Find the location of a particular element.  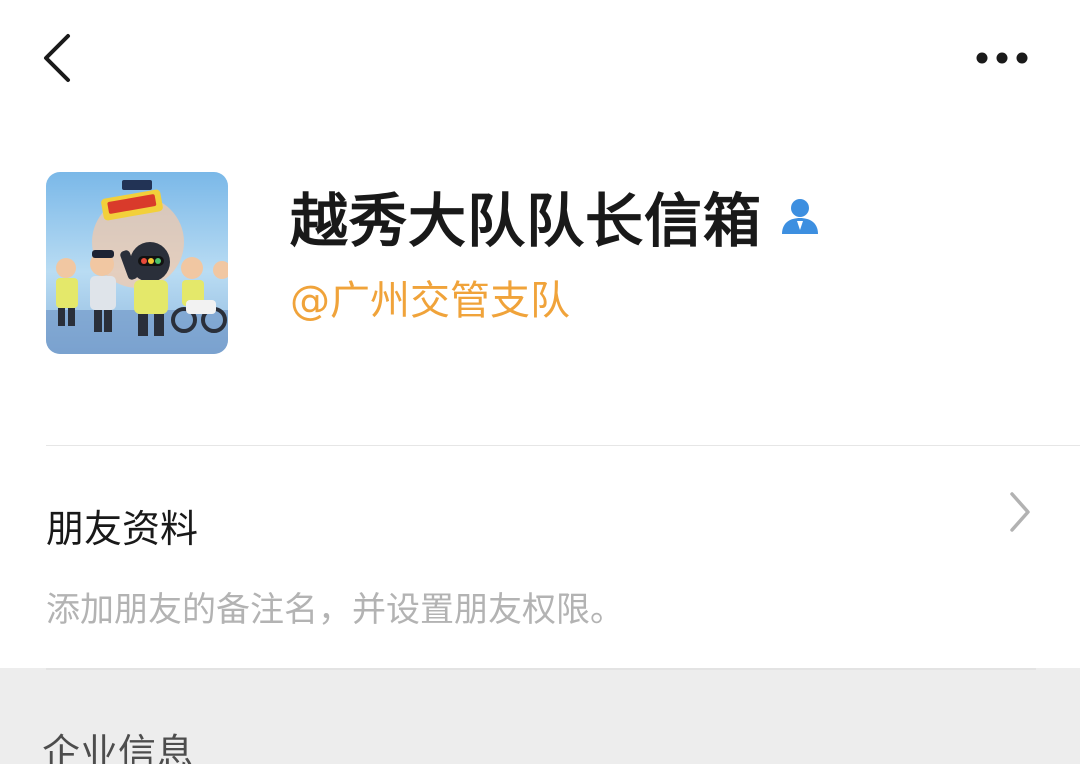

more-dots-icon is located at coordinates (1002, 58).